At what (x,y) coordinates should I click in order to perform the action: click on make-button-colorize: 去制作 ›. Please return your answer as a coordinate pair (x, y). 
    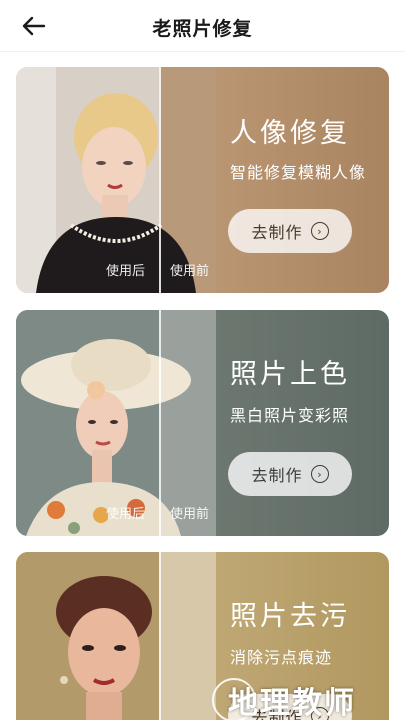
    Looking at the image, I should click on (290, 474).